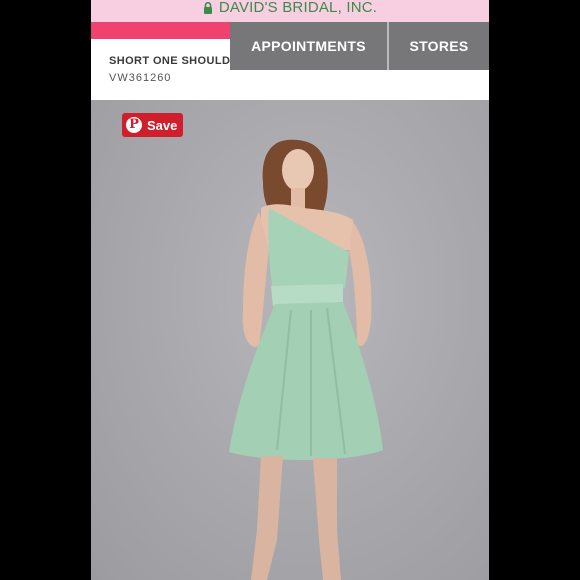  I want to click on stores-button: STORES, so click(439, 46).